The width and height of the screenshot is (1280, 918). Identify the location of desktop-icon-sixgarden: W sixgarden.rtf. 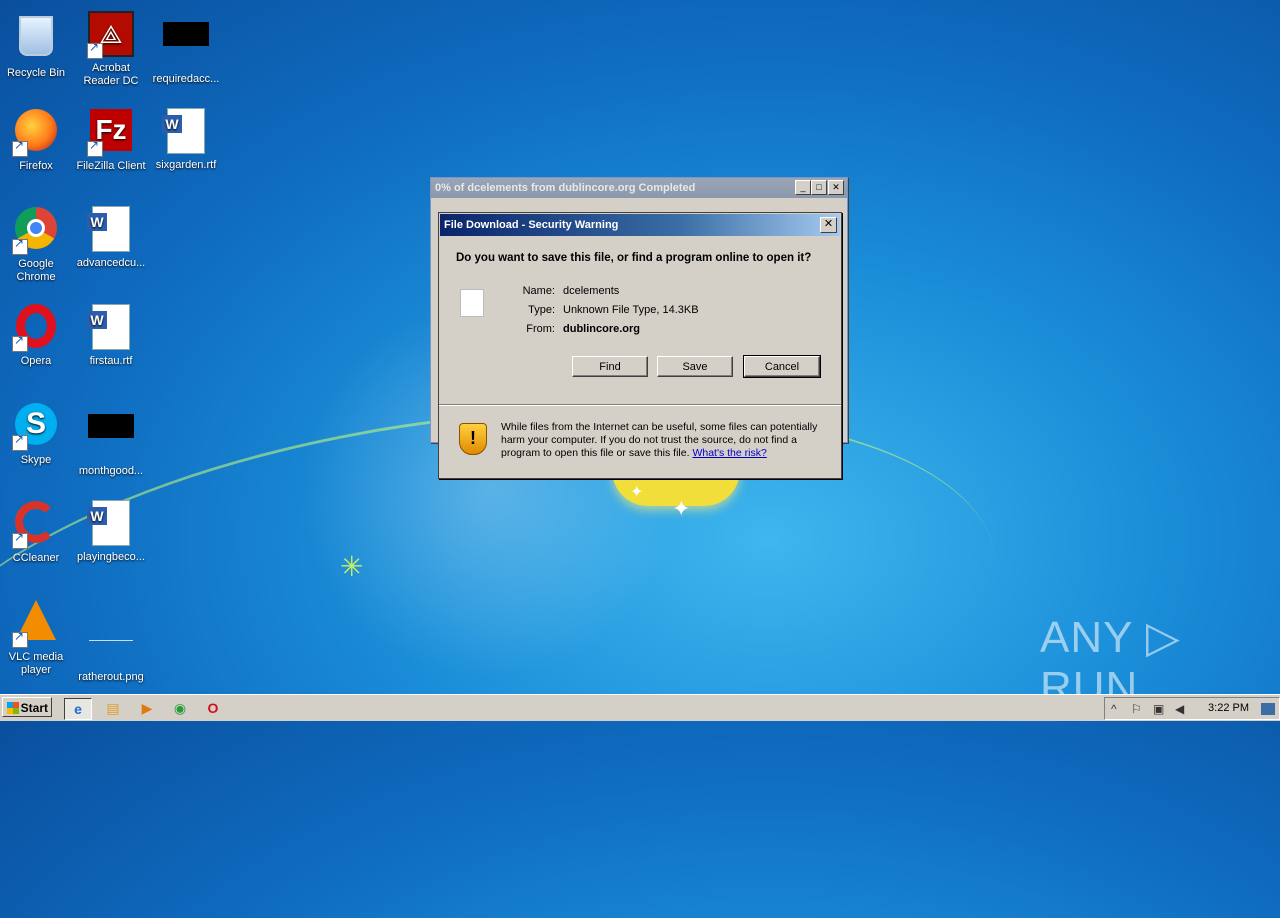
(186, 139).